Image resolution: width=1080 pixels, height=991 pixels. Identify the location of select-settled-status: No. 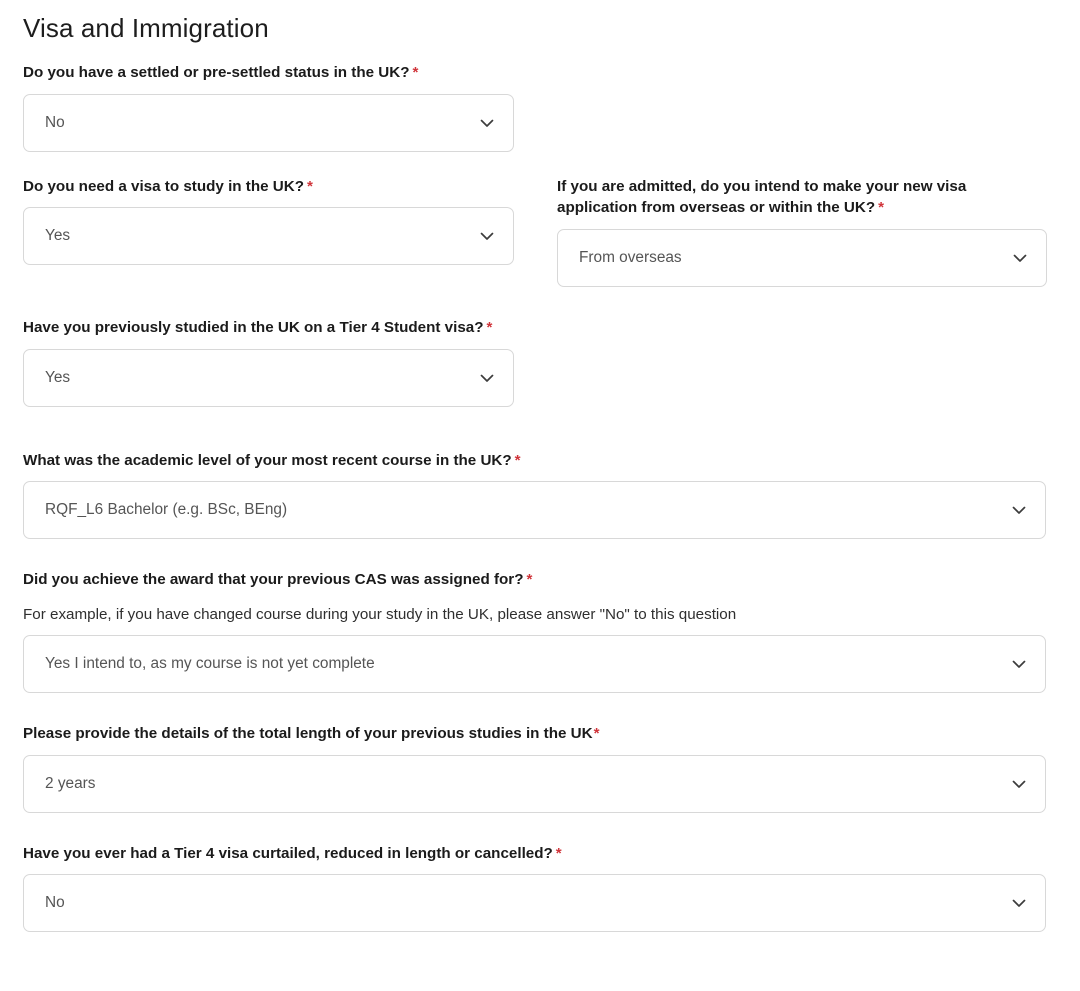
(268, 122).